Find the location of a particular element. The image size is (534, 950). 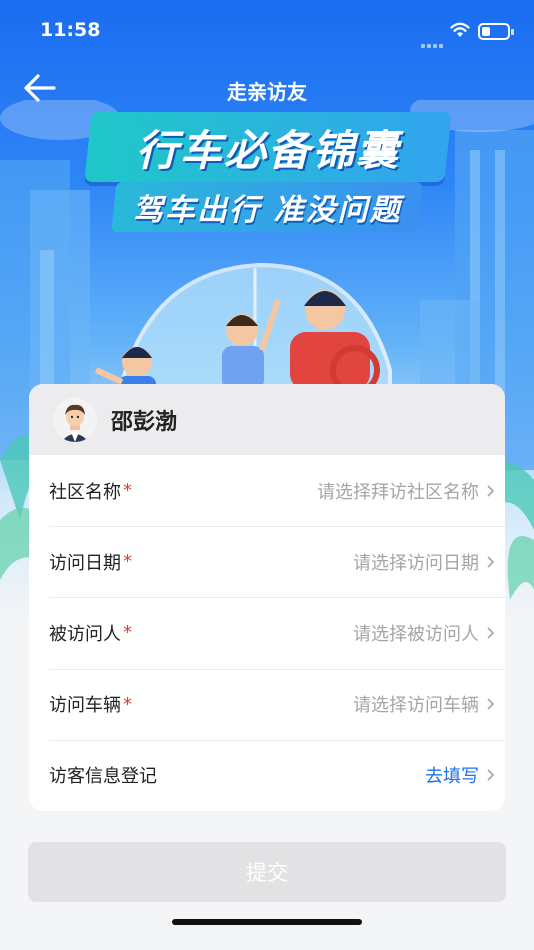

avatar is located at coordinates (75, 419).